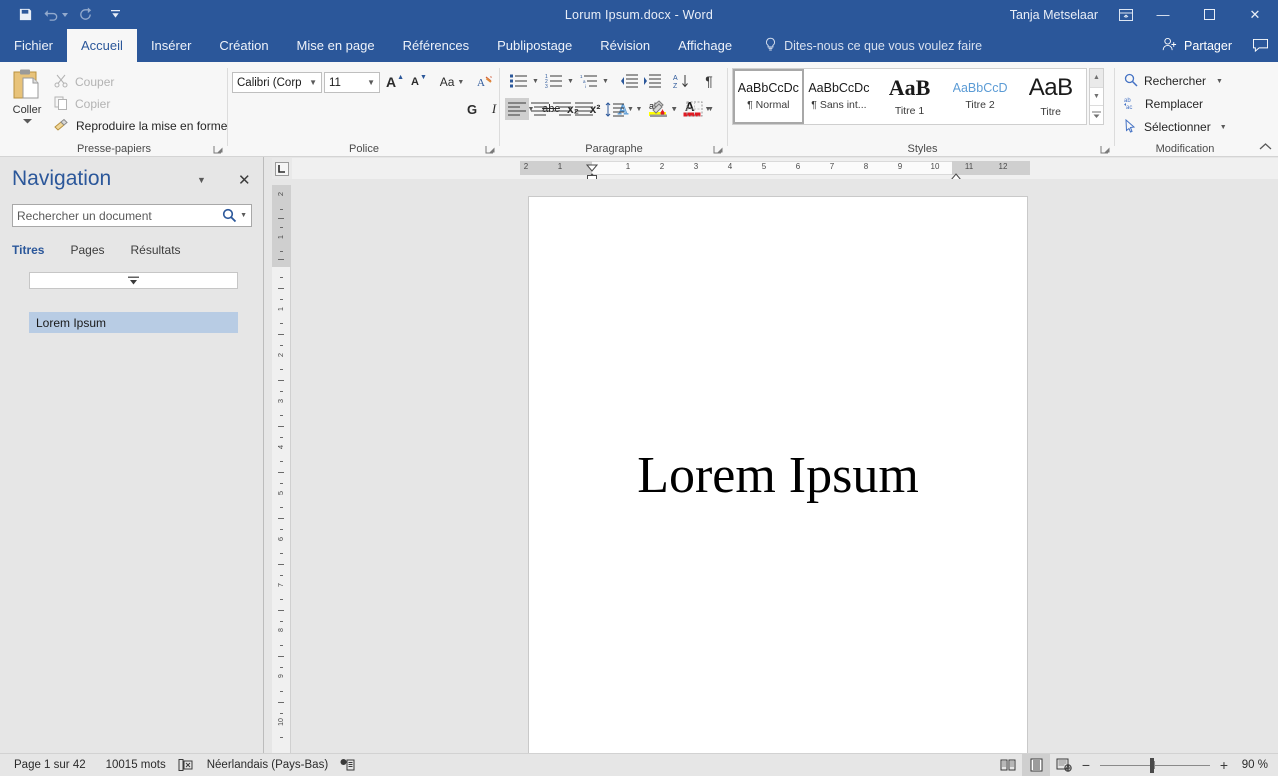 The height and width of the screenshot is (776, 1278). I want to click on align-left-icon, so click(517, 109).